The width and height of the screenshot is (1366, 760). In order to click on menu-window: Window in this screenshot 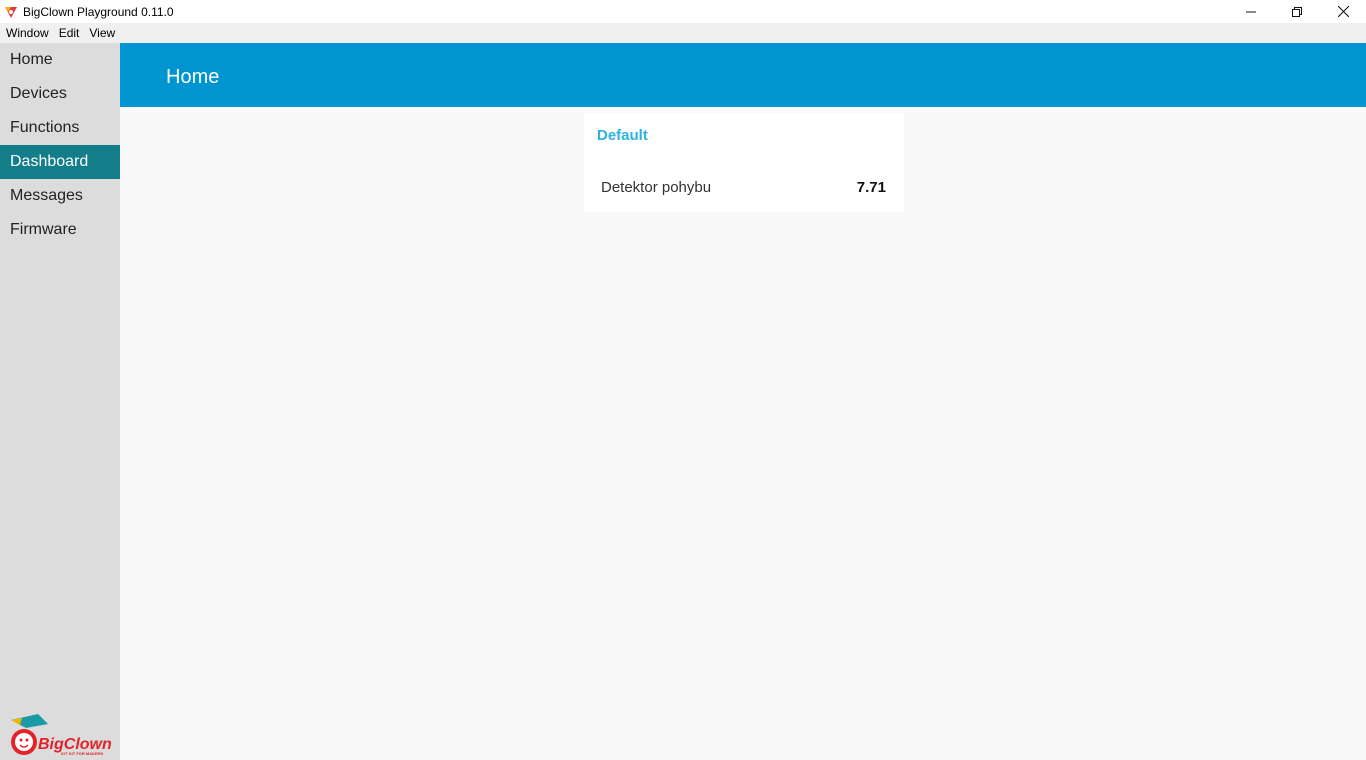, I will do `click(27, 33)`.